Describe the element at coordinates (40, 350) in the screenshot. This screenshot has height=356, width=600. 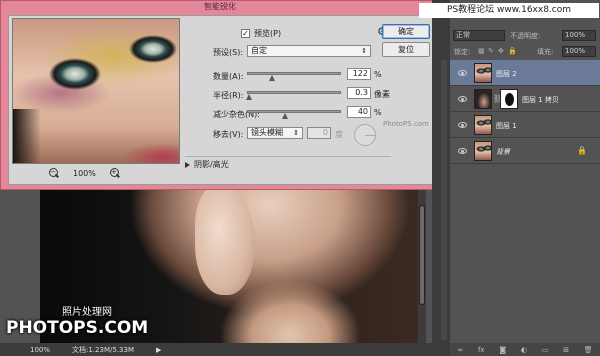
I see `status-zoom: 100%` at that location.